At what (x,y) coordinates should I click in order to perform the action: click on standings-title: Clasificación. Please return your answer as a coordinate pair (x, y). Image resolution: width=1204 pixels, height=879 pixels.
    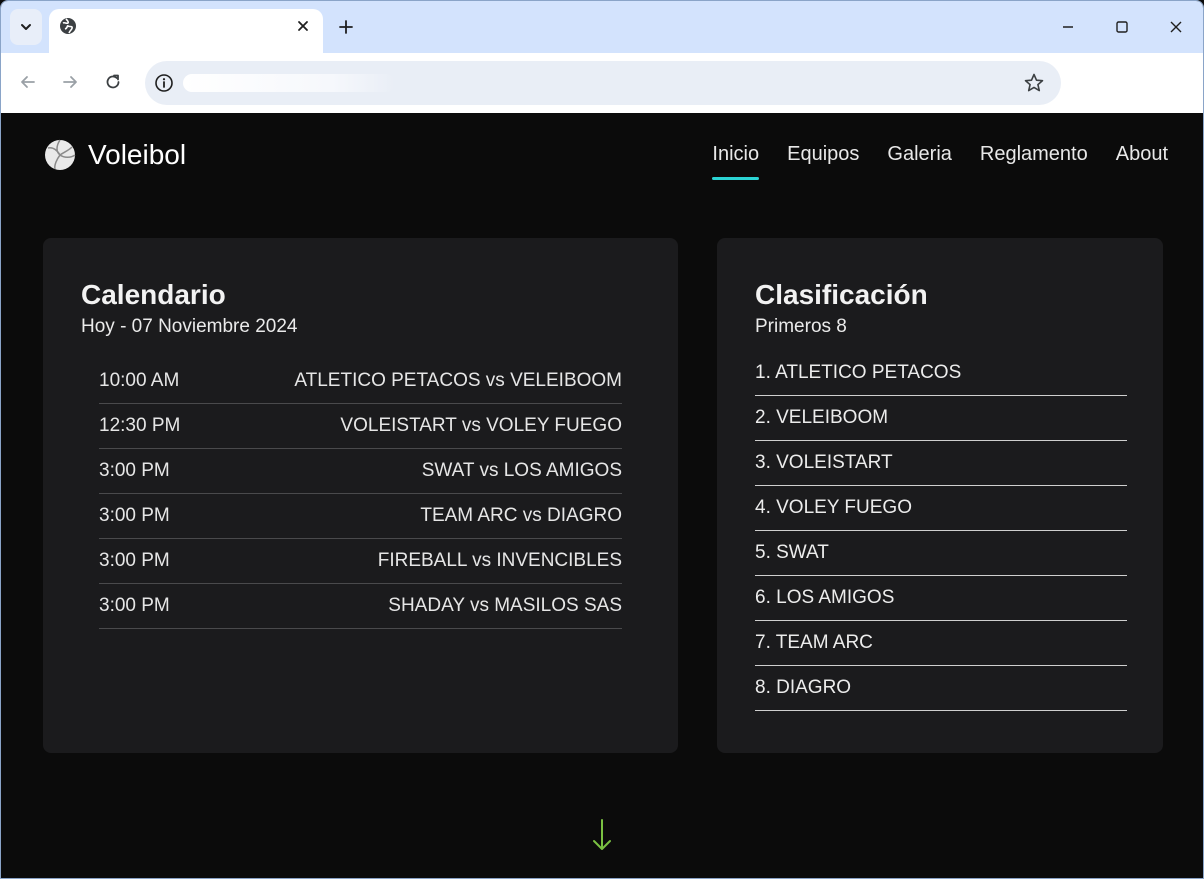
    Looking at the image, I should click on (841, 294).